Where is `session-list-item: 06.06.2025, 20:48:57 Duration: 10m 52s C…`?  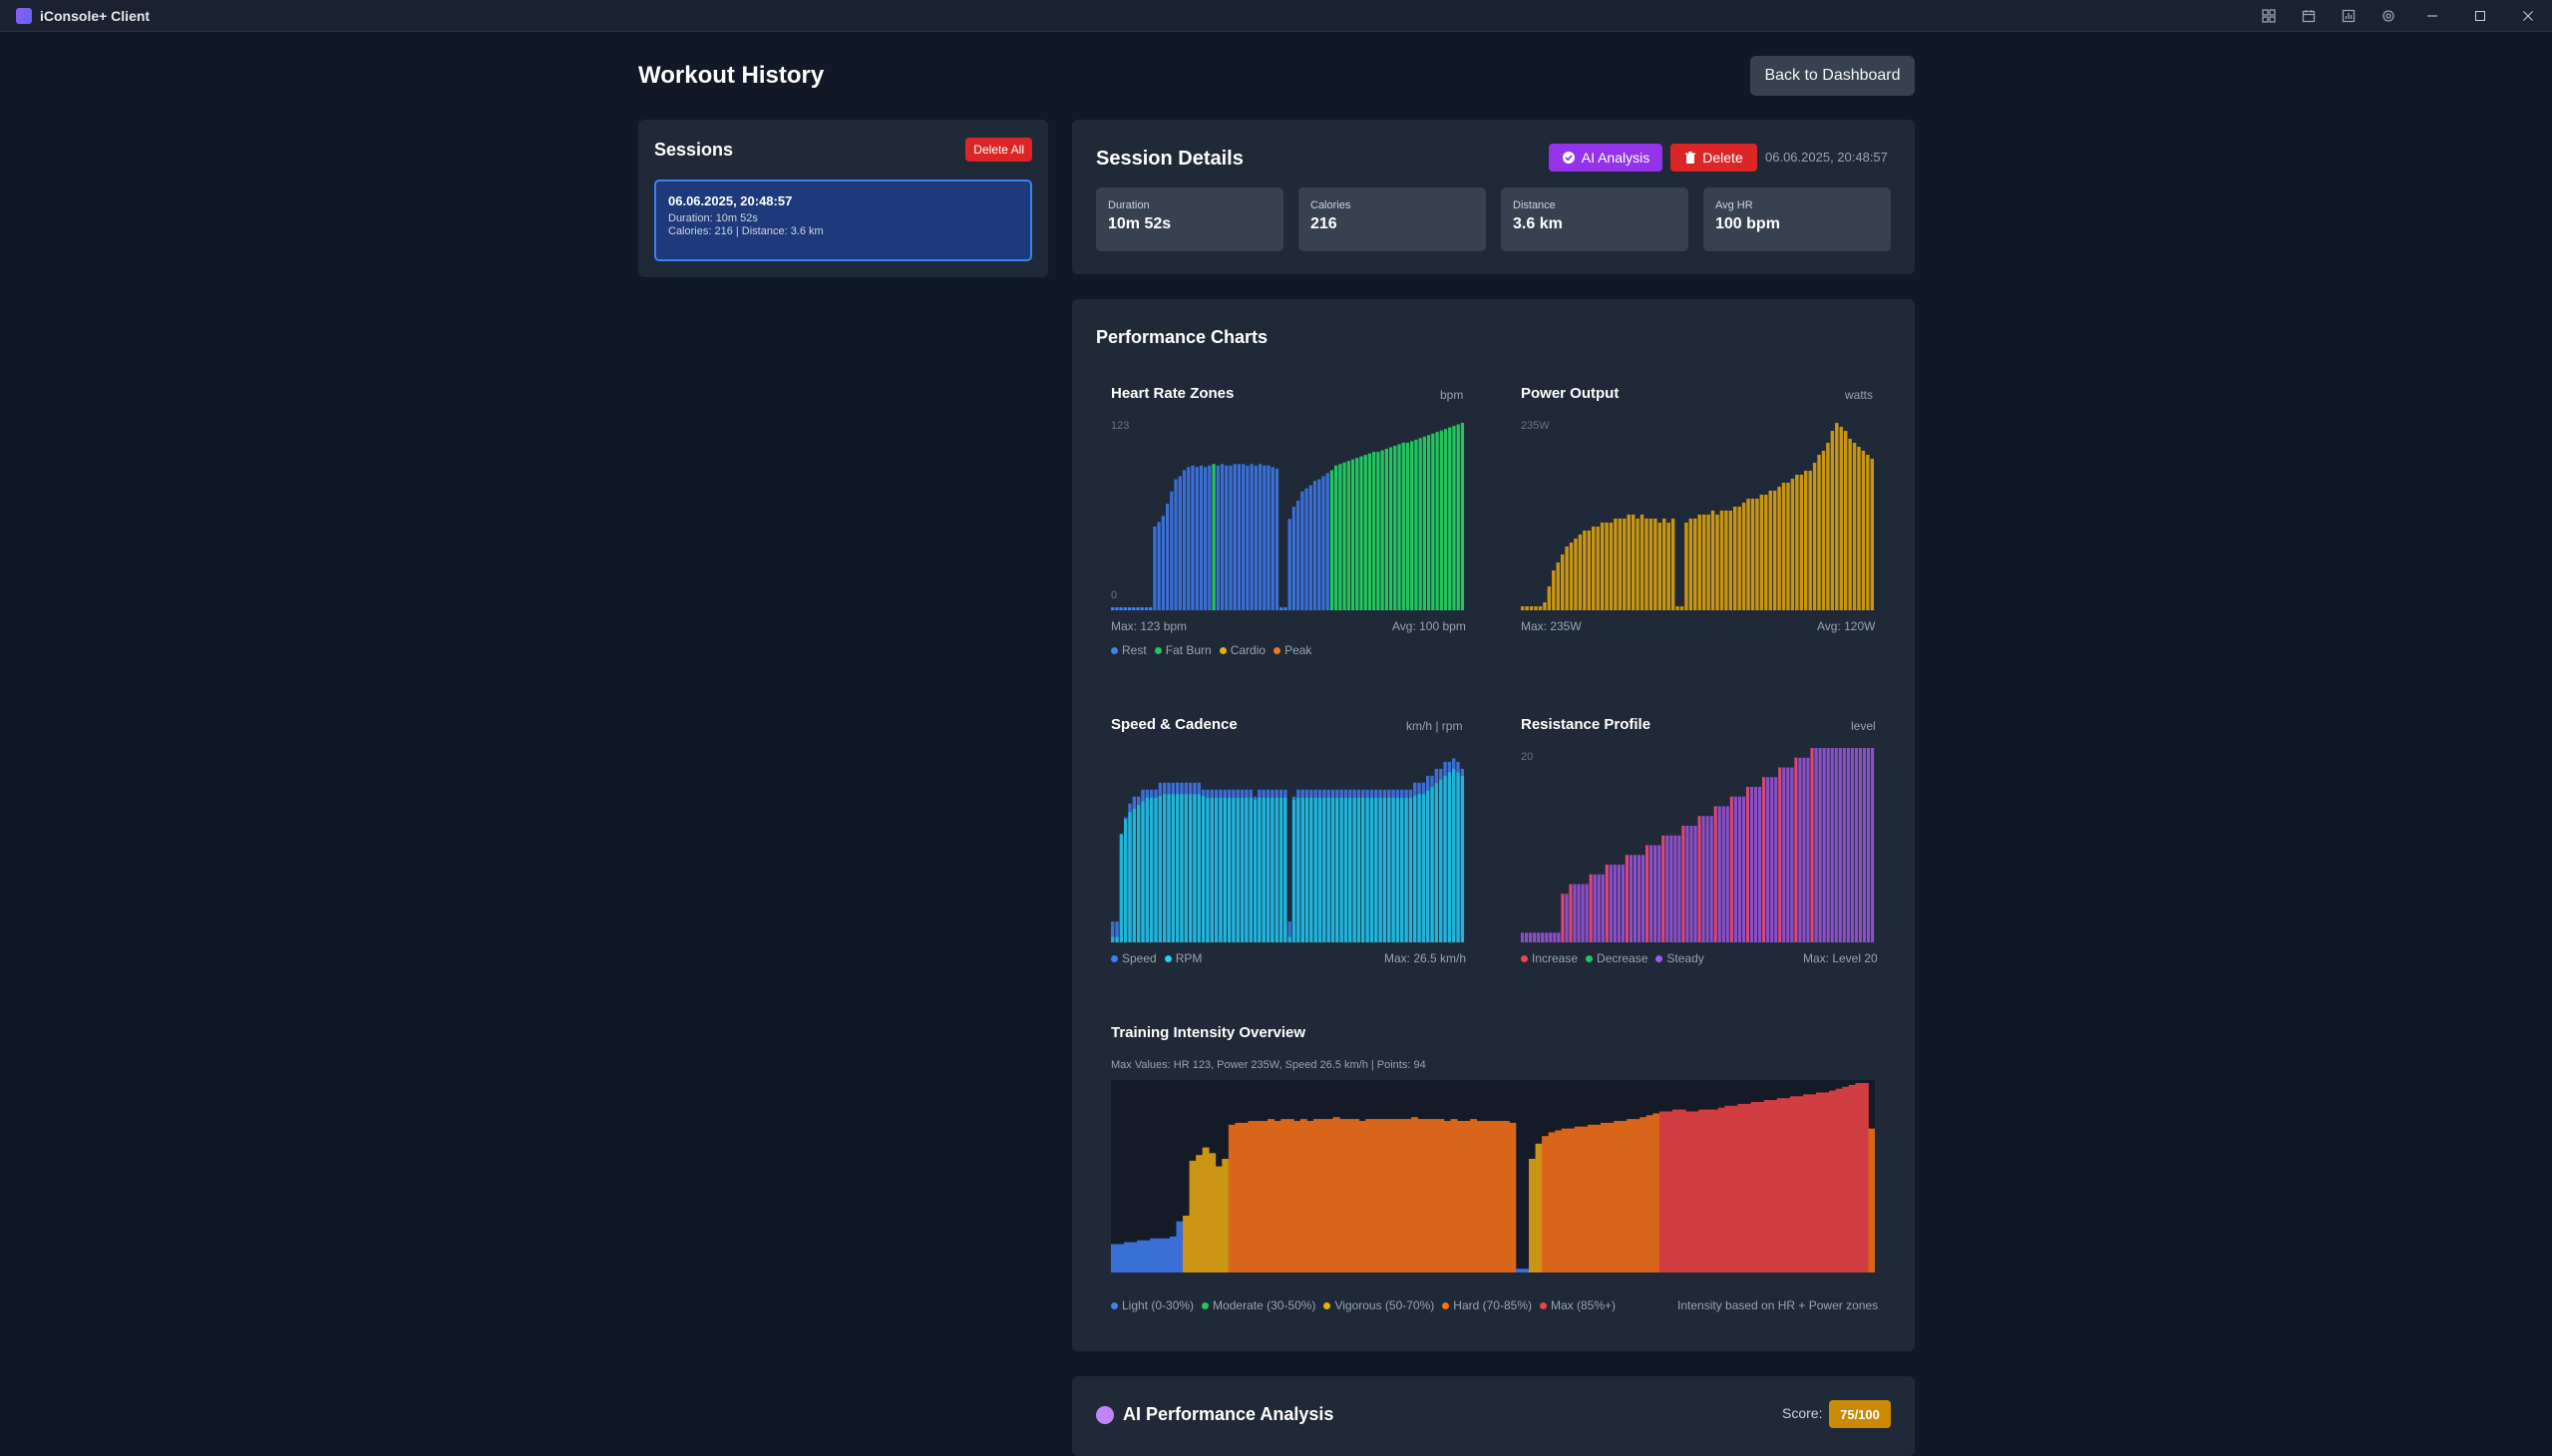
session-list-item: 06.06.2025, 20:48:57 Duration: 10m 52s C… is located at coordinates (843, 220).